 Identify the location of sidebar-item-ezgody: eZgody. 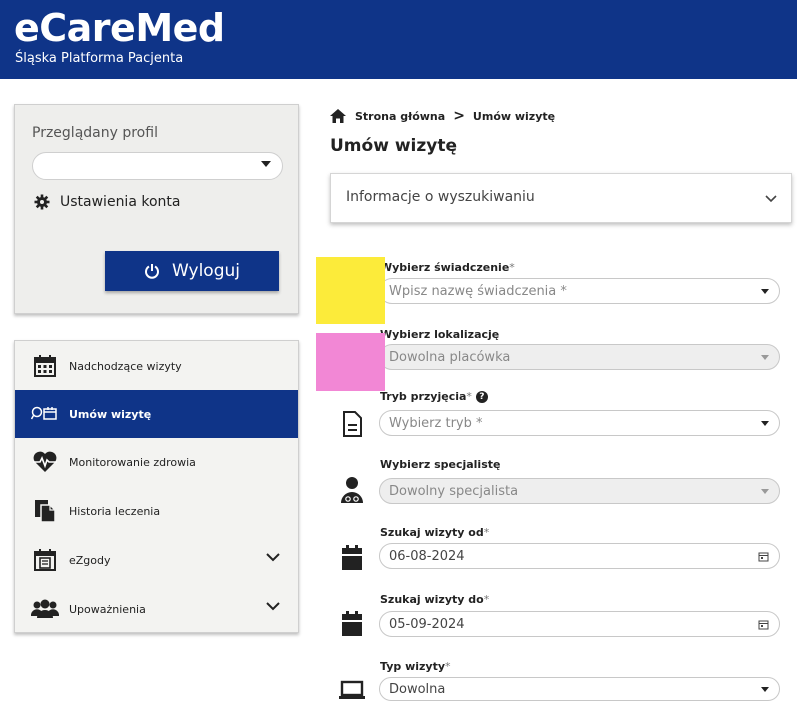
(156, 560).